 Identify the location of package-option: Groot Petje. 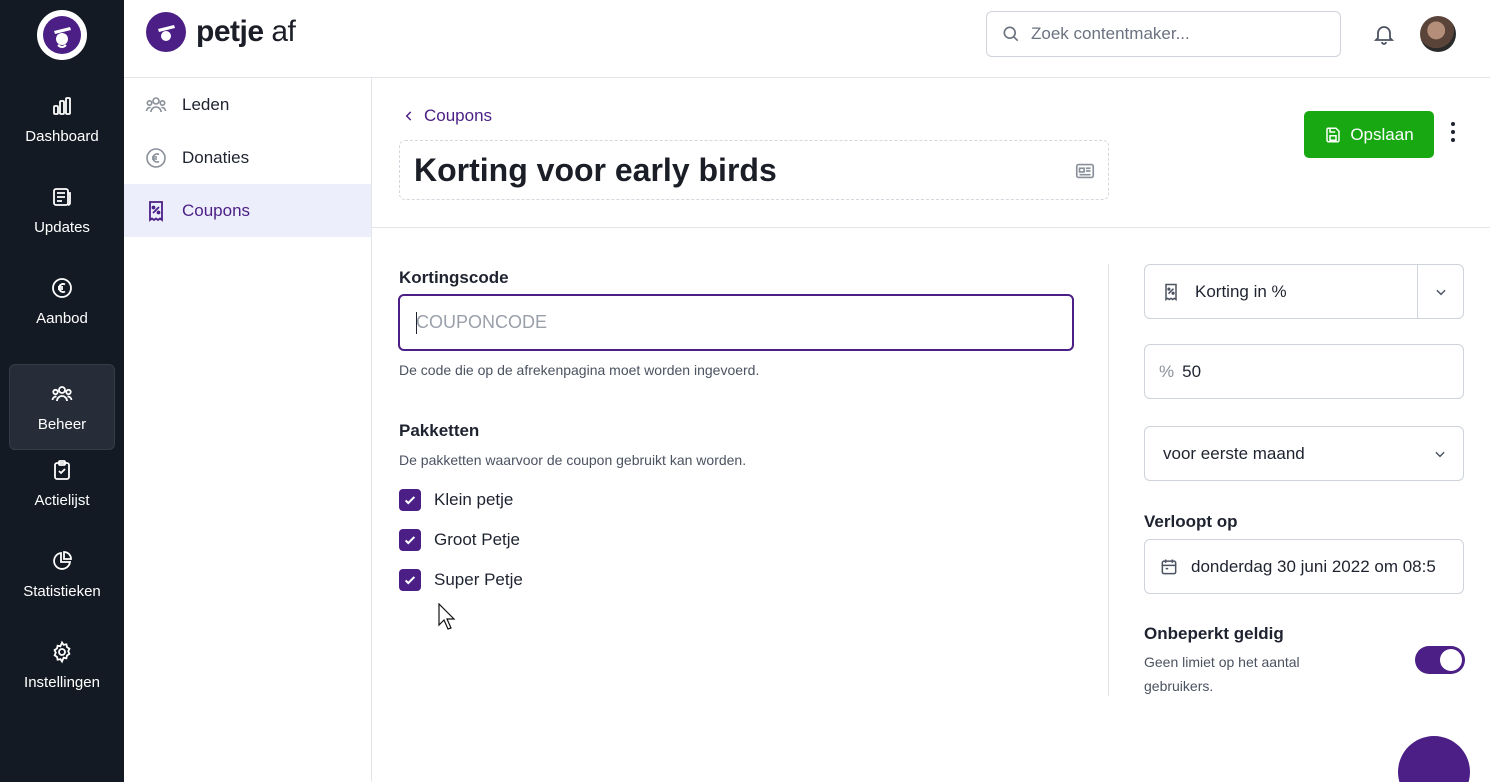
(459, 540).